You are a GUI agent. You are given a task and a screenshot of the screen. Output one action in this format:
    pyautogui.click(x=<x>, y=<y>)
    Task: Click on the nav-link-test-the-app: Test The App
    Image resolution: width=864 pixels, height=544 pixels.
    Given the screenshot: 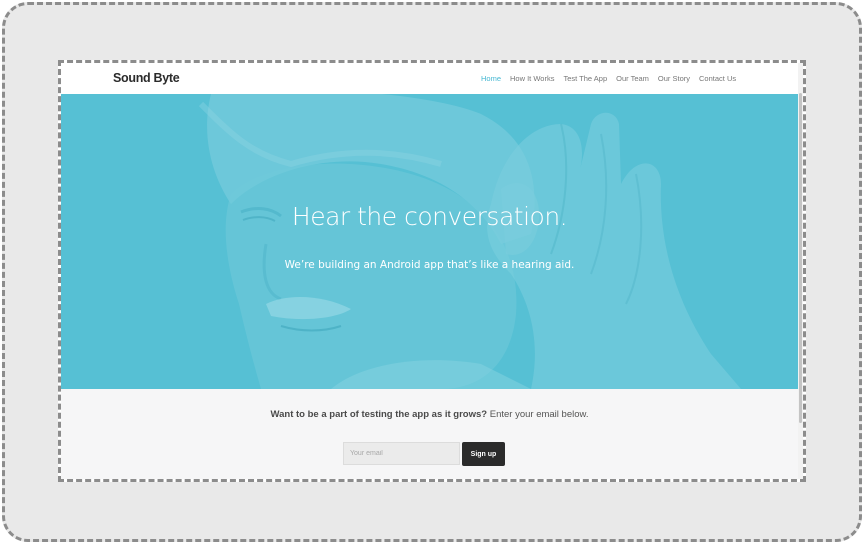 What is the action you would take?
    pyautogui.click(x=585, y=78)
    